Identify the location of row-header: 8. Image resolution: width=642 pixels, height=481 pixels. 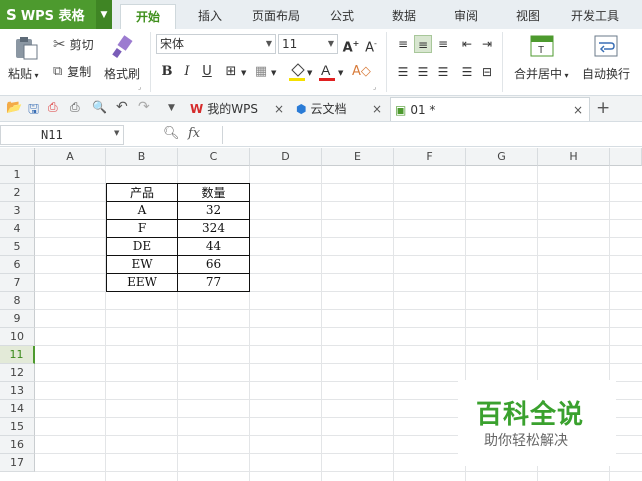
(17, 301).